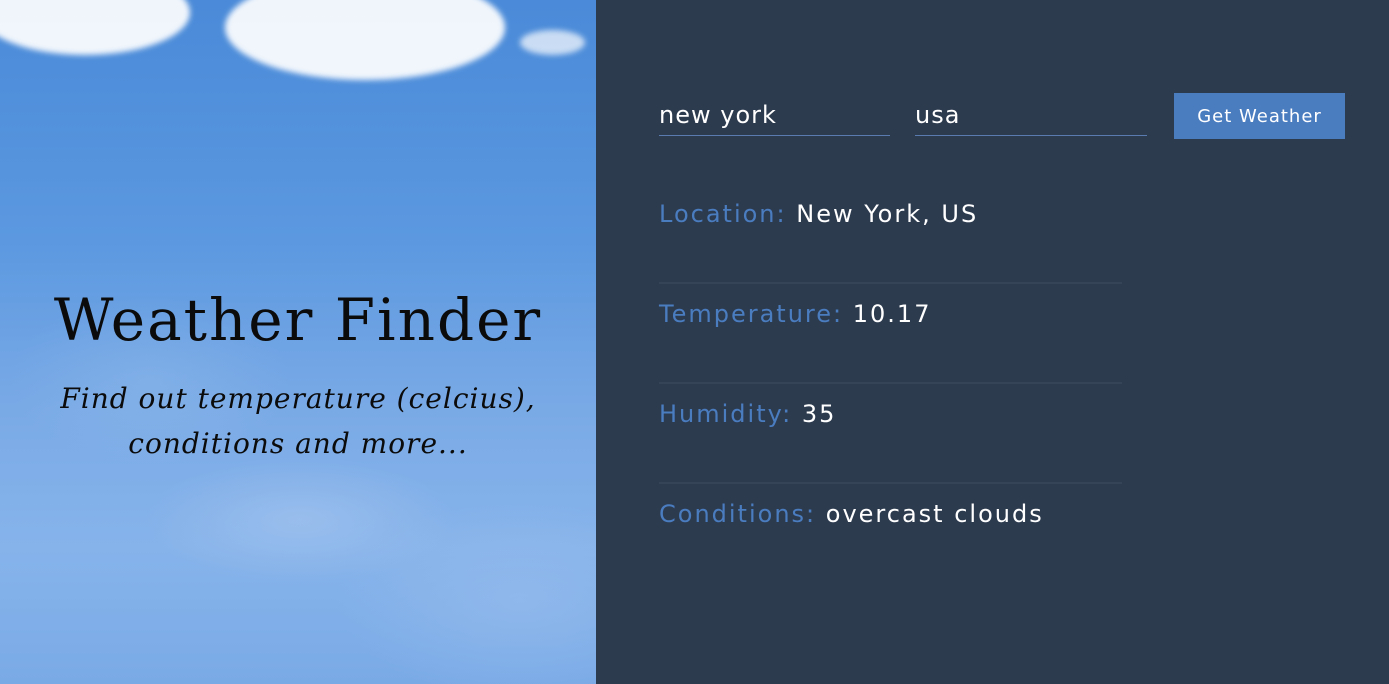 This screenshot has width=1389, height=684. I want to click on location-value: New York, US, so click(887, 214).